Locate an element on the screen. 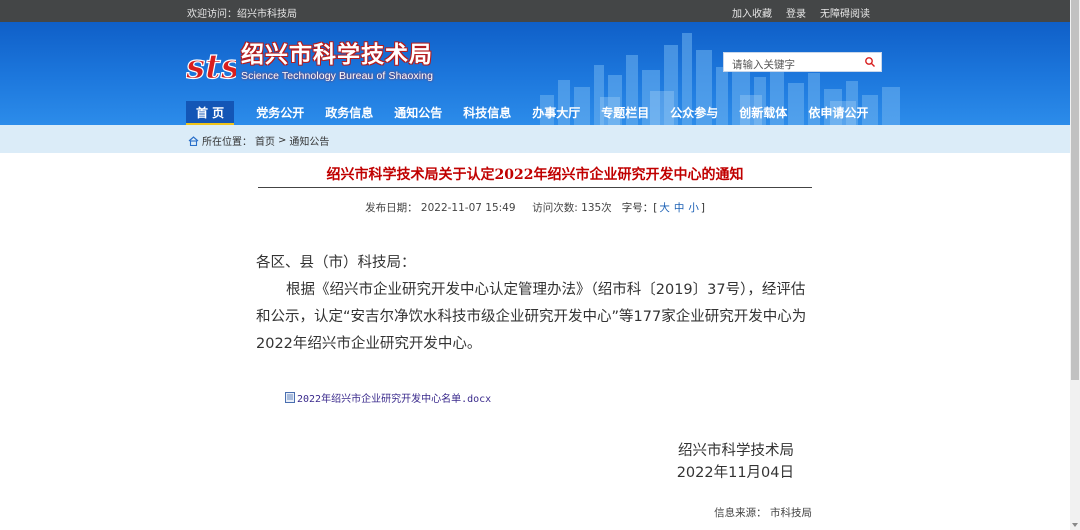 The height and width of the screenshot is (530, 1080). info-source: 信息来源： 市科技局 is located at coordinates (686, 512).